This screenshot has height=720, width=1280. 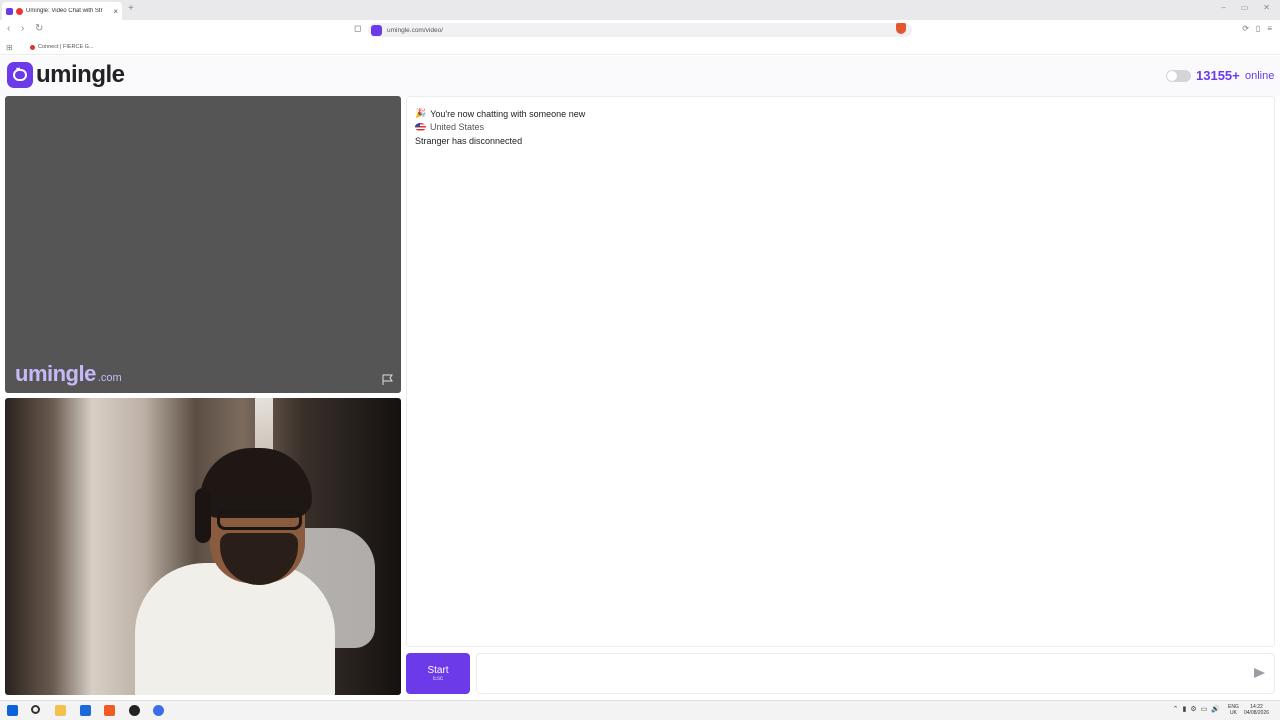 What do you see at coordinates (115, 11) in the screenshot?
I see `close-tab-icon: ×` at bounding box center [115, 11].